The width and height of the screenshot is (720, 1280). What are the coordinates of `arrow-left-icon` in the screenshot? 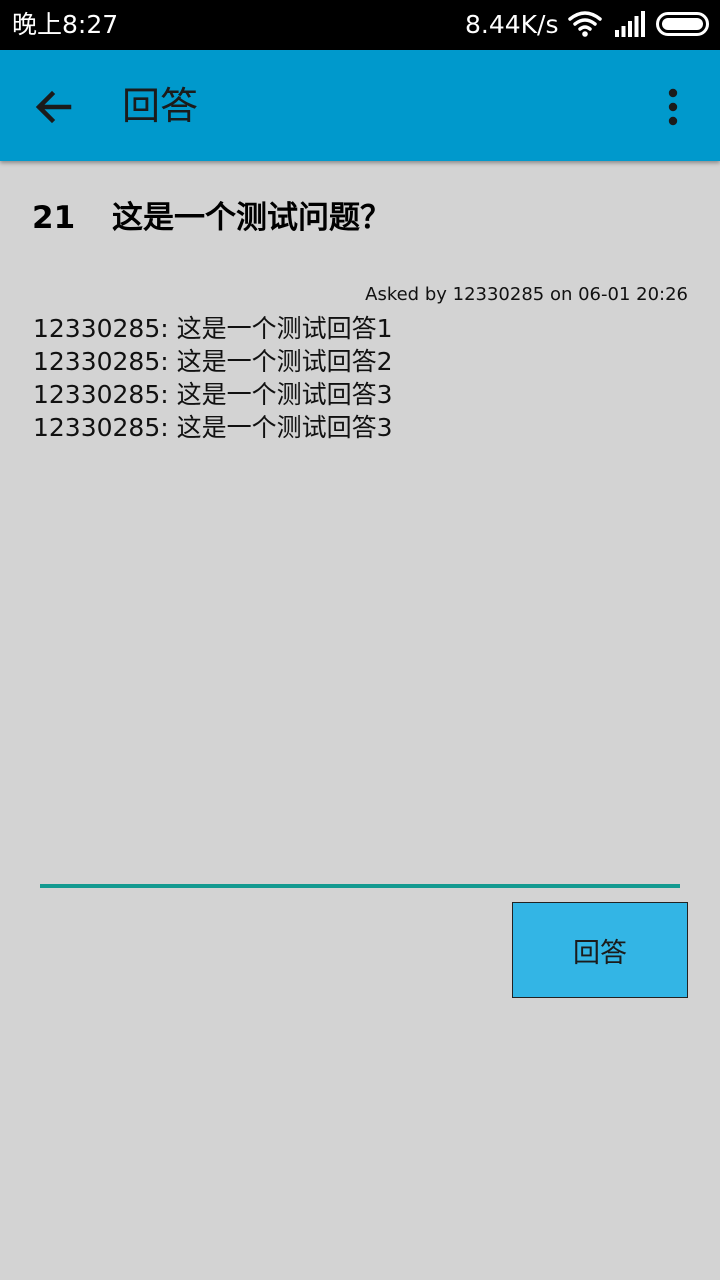 It's located at (53, 107).